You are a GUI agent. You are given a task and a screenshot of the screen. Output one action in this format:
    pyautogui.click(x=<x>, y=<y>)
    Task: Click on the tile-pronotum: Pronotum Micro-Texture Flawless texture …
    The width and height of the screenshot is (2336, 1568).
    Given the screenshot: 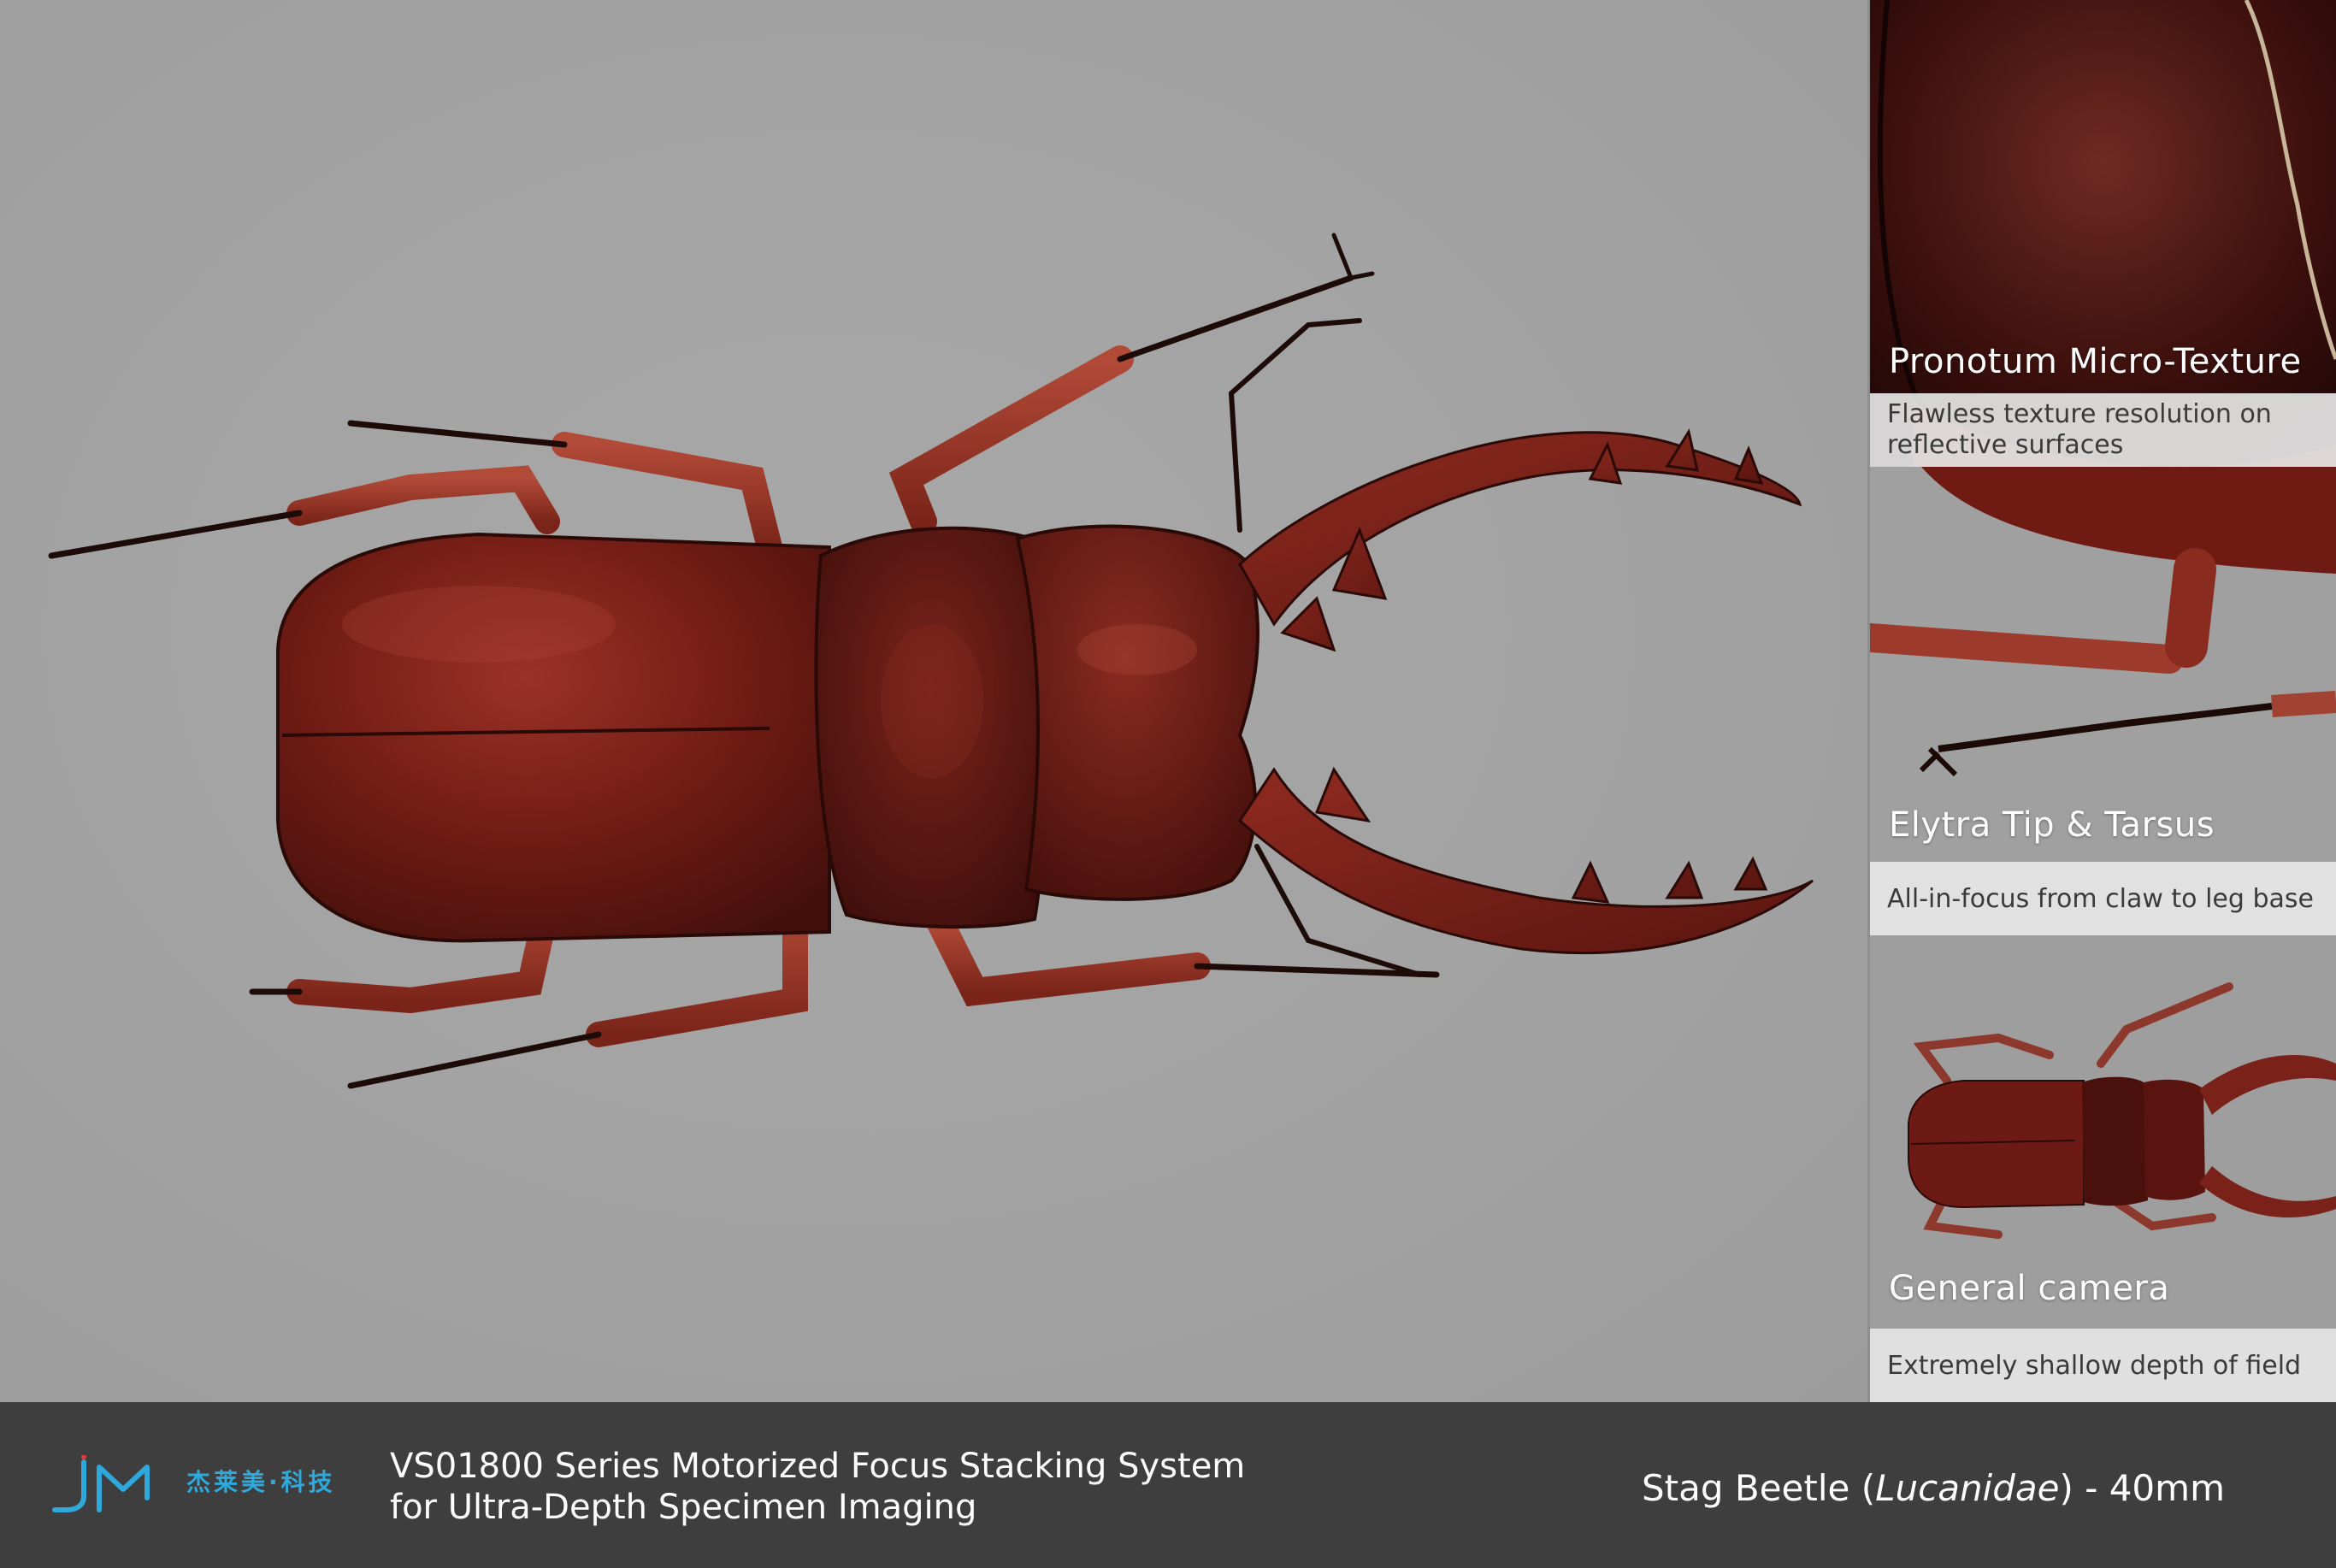 What is the action you would take?
    pyautogui.click(x=2103, y=234)
    